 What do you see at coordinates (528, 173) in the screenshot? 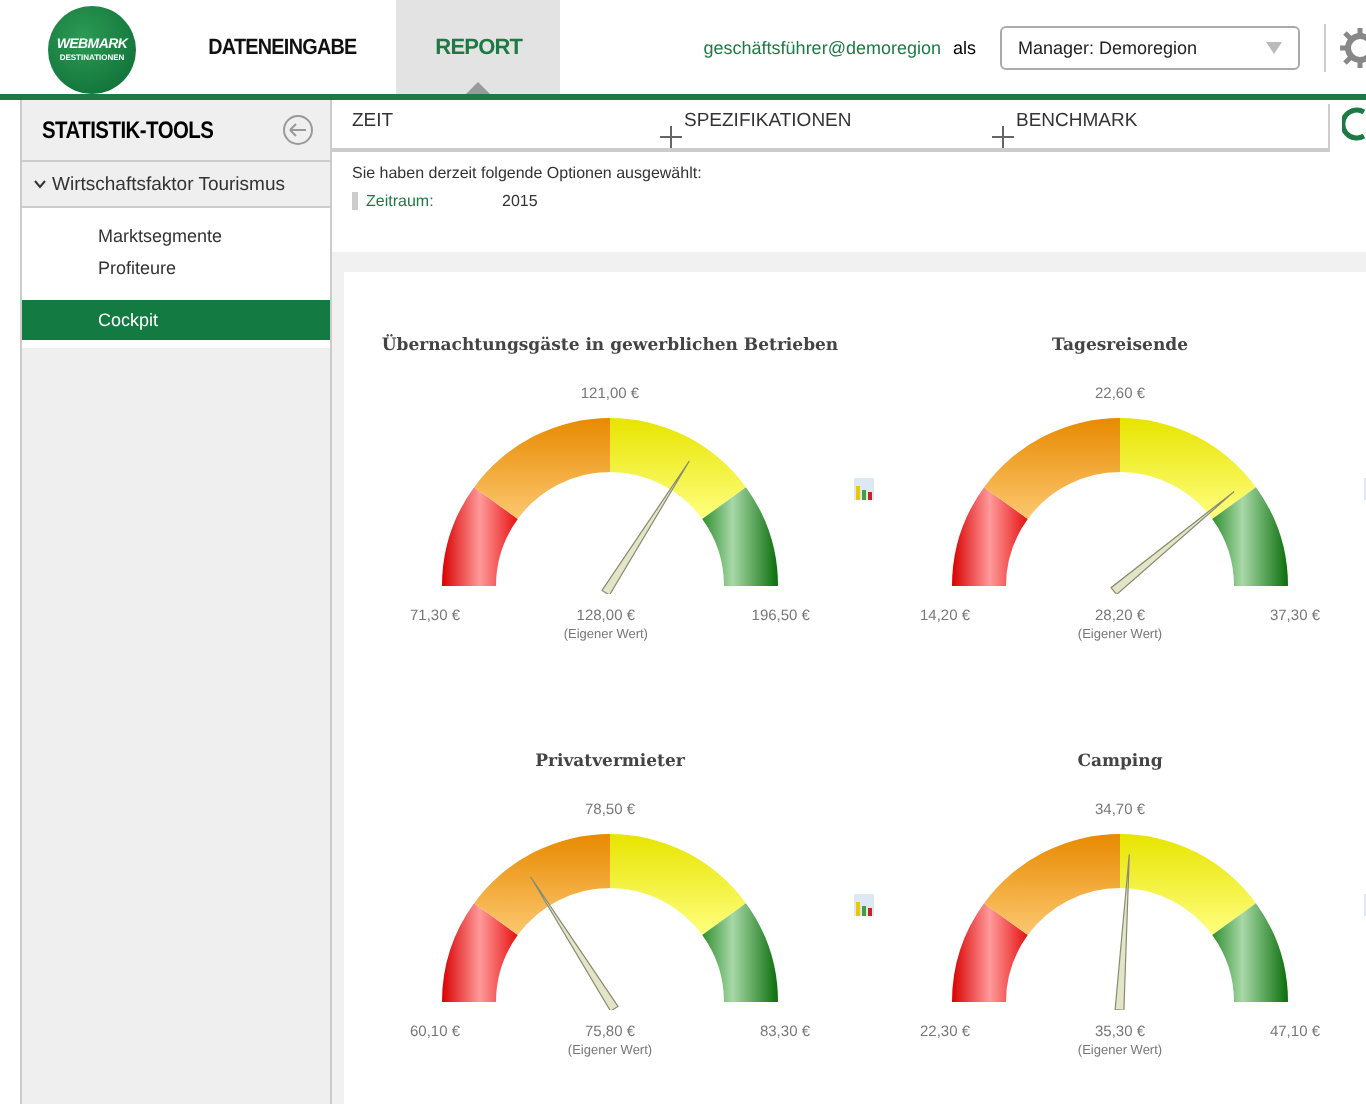
I see `selection-intro: Sie haben derzeit folgende Optionen ausgewählt:` at bounding box center [528, 173].